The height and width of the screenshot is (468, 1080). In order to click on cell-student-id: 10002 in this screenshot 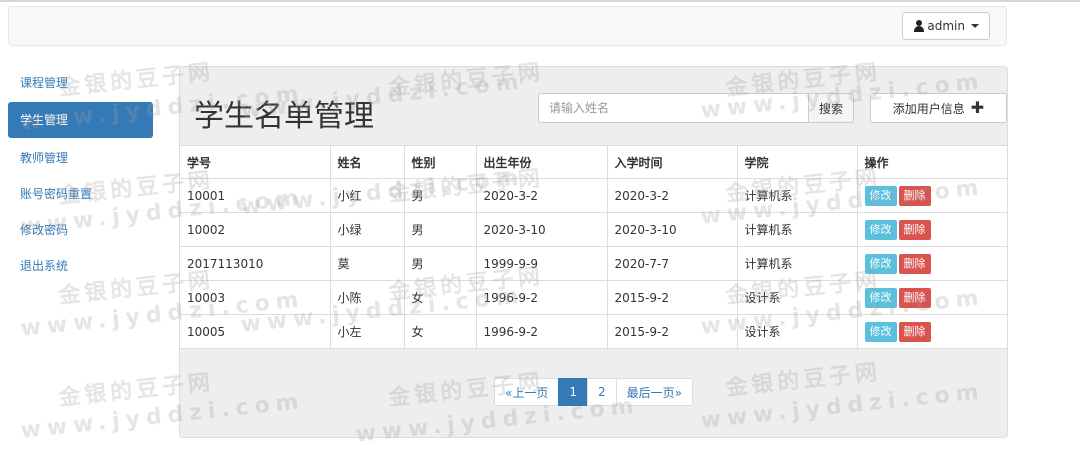, I will do `click(255, 229)`.